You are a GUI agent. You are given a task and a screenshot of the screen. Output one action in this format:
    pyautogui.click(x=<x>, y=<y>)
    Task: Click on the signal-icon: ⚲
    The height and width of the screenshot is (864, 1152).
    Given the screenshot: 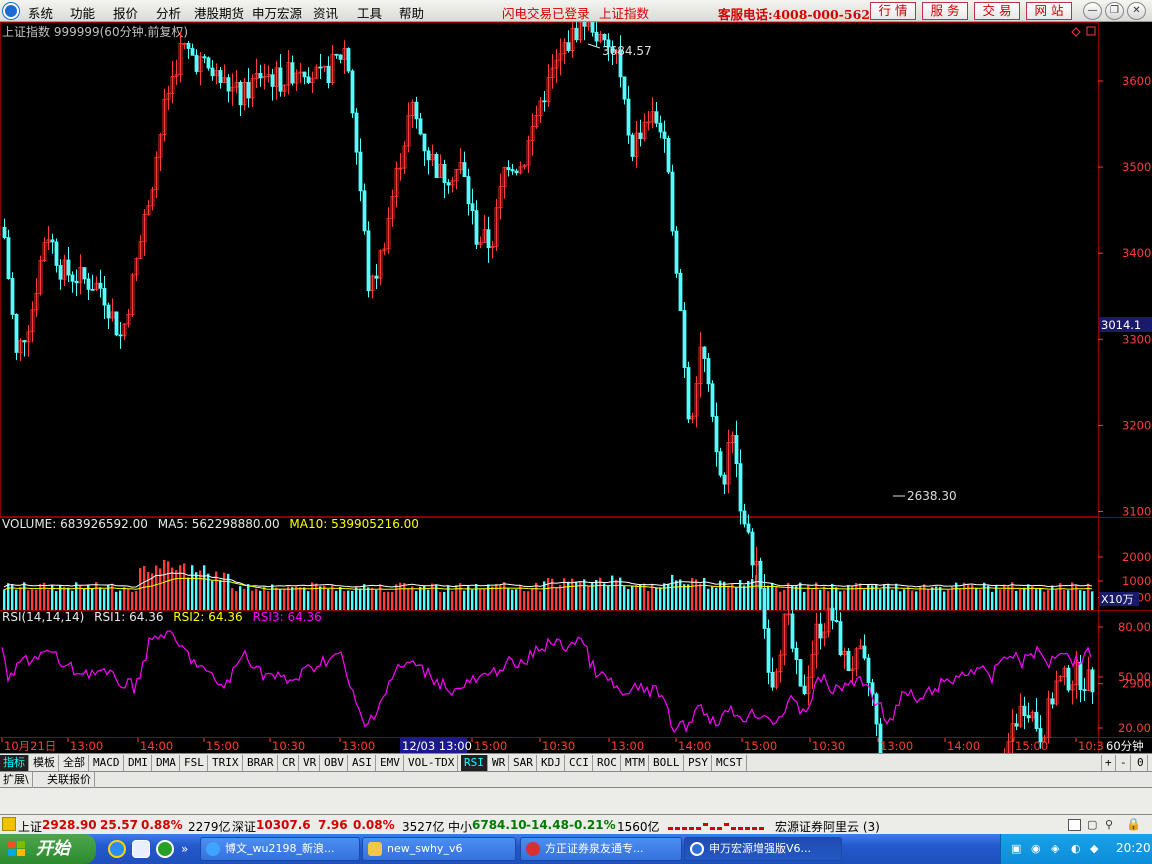 What is the action you would take?
    pyautogui.click(x=1109, y=824)
    